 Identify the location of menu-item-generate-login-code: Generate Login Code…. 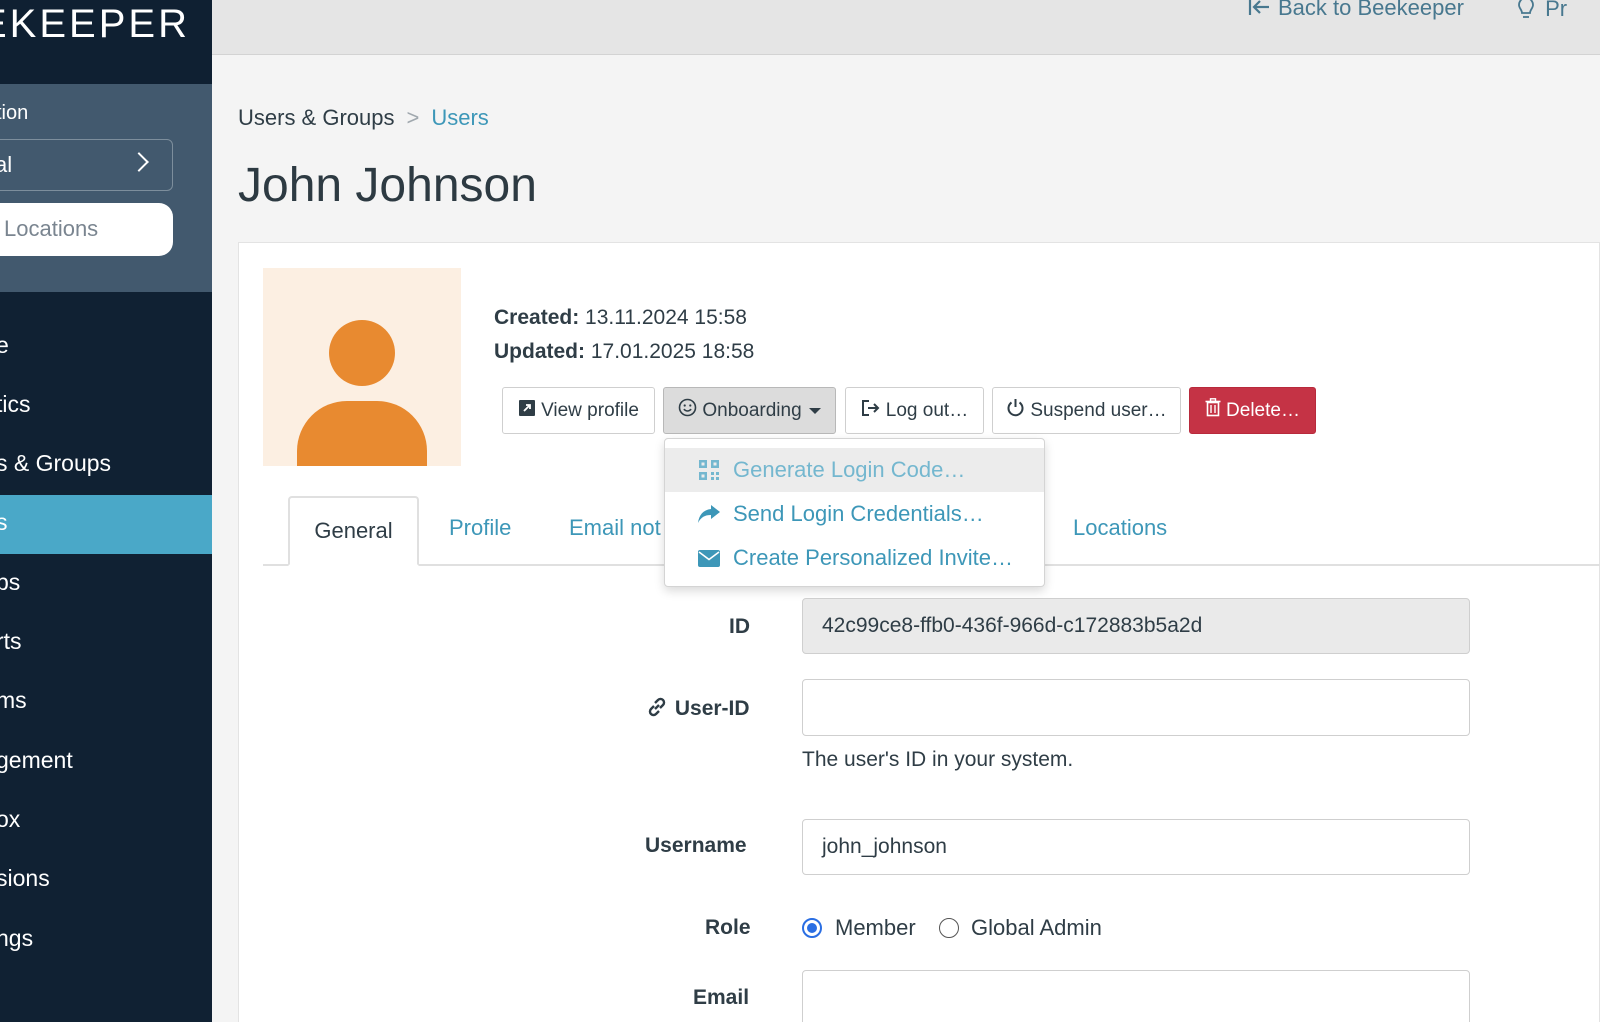
(854, 470).